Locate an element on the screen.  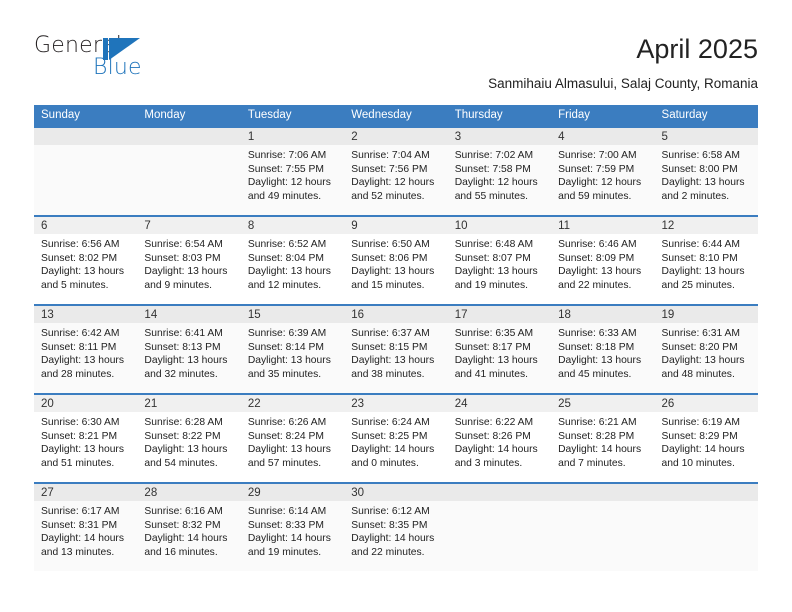
day-number: 3 is located at coordinates (499, 136).